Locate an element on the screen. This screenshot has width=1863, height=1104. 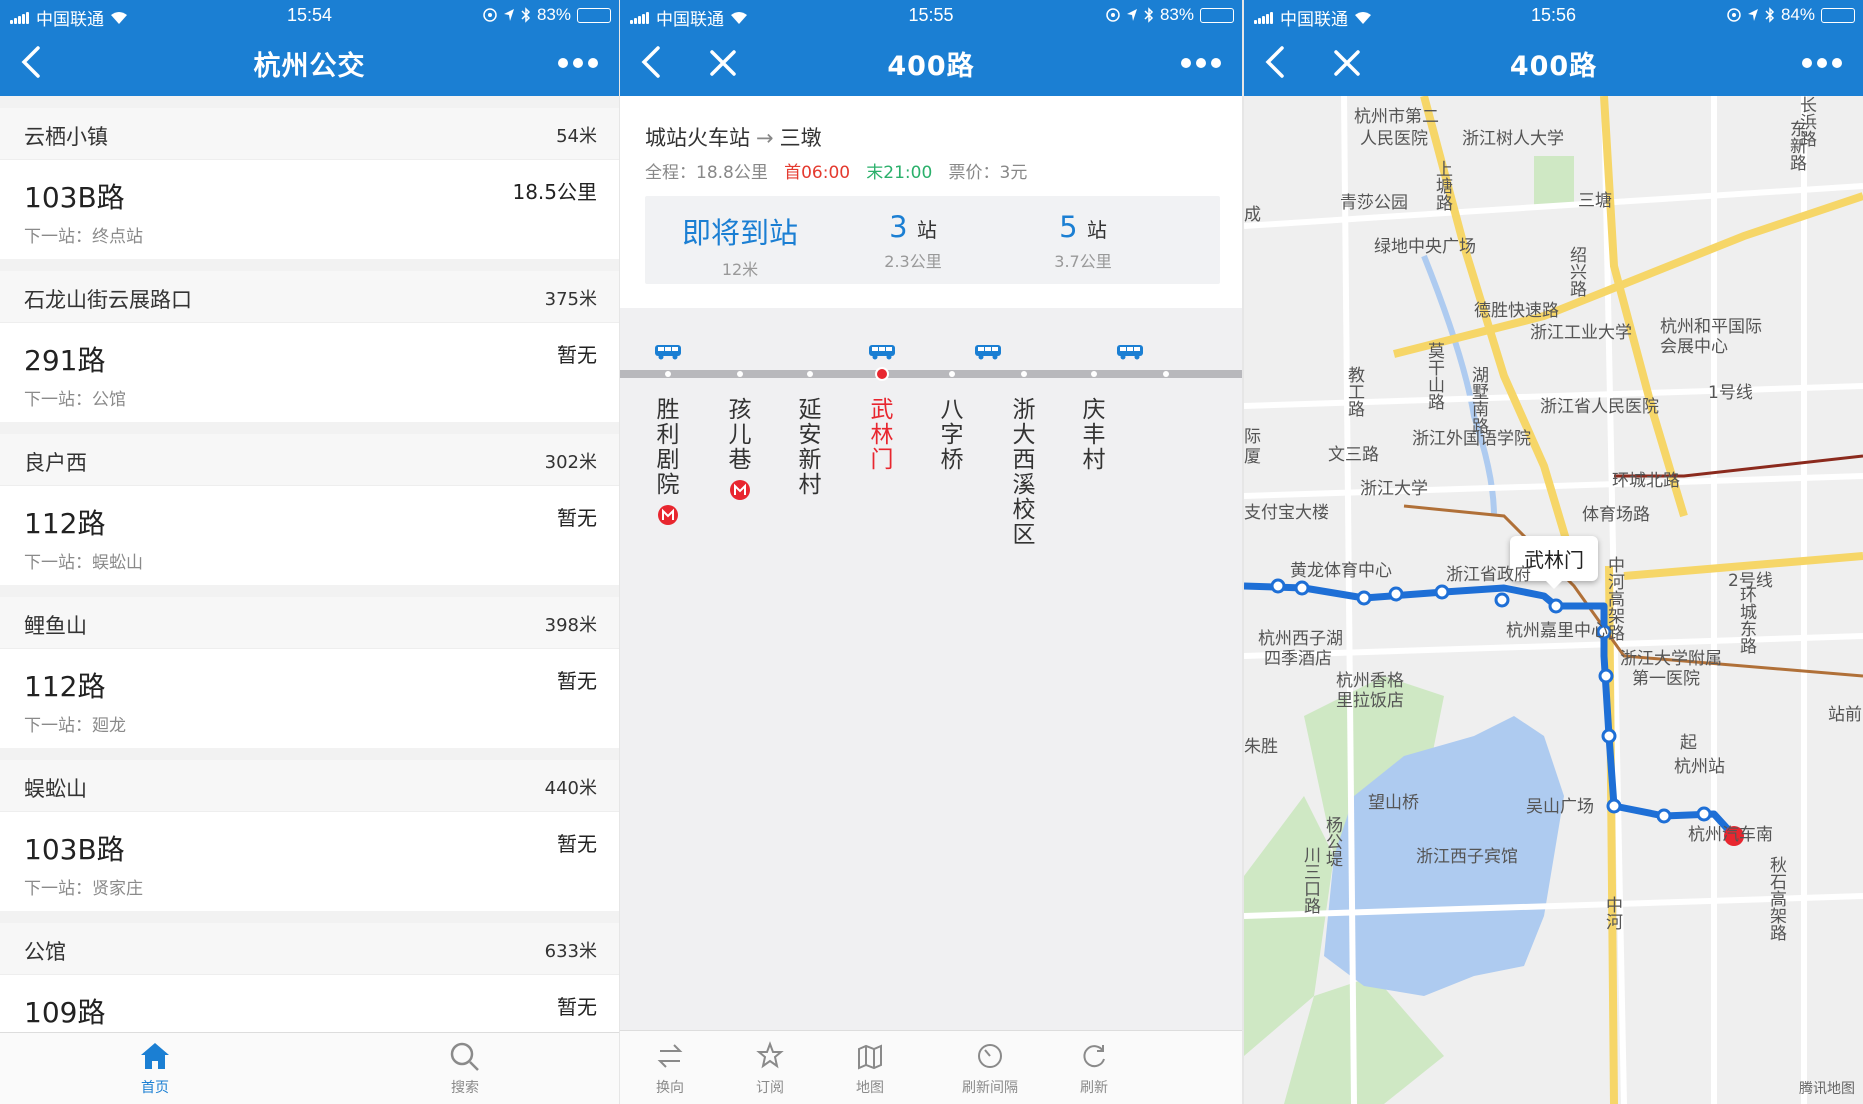
route-stop-name: 八 字 桥 is located at coordinates (952, 435).